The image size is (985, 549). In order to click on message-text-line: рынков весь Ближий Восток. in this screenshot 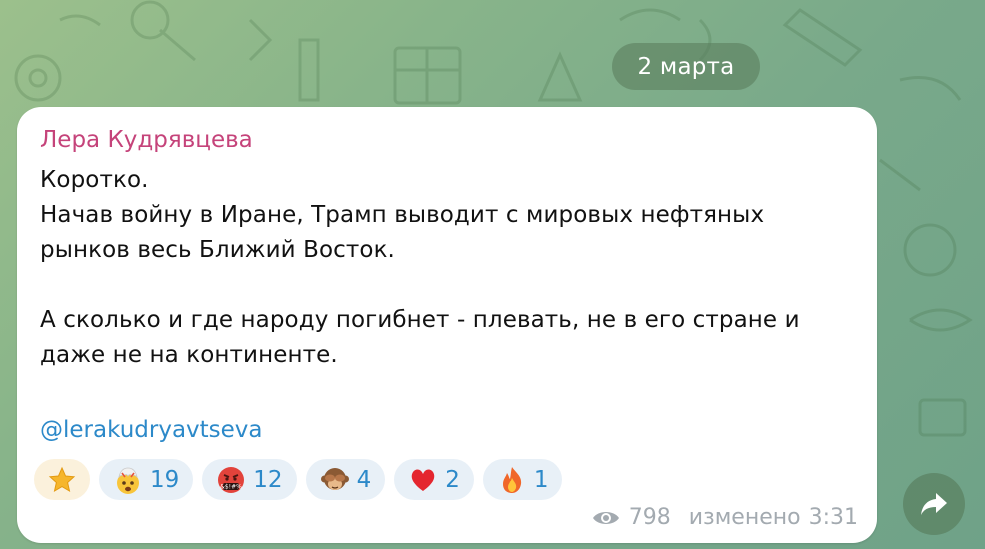, I will do `click(217, 250)`.